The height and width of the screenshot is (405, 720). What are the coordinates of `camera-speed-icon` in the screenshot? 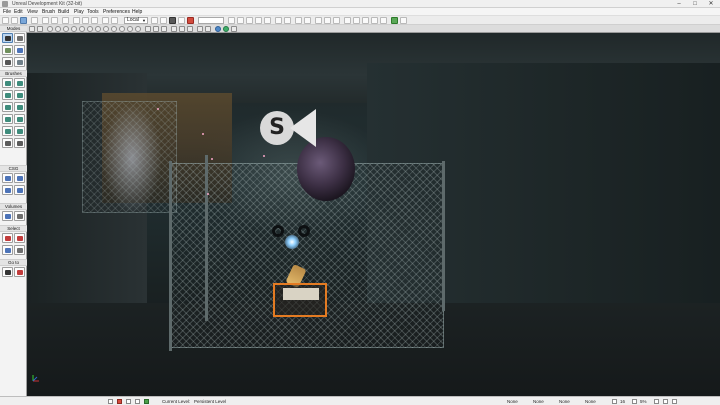 It's located at (208, 29).